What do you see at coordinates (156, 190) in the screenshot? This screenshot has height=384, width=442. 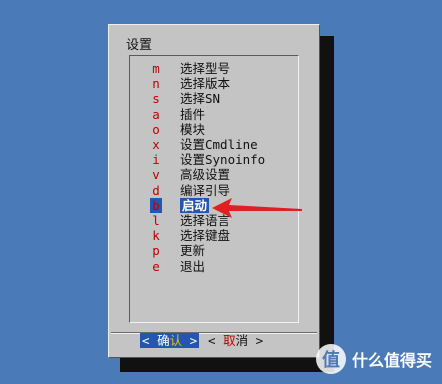 I see `menu-item-hotkey: d` at bounding box center [156, 190].